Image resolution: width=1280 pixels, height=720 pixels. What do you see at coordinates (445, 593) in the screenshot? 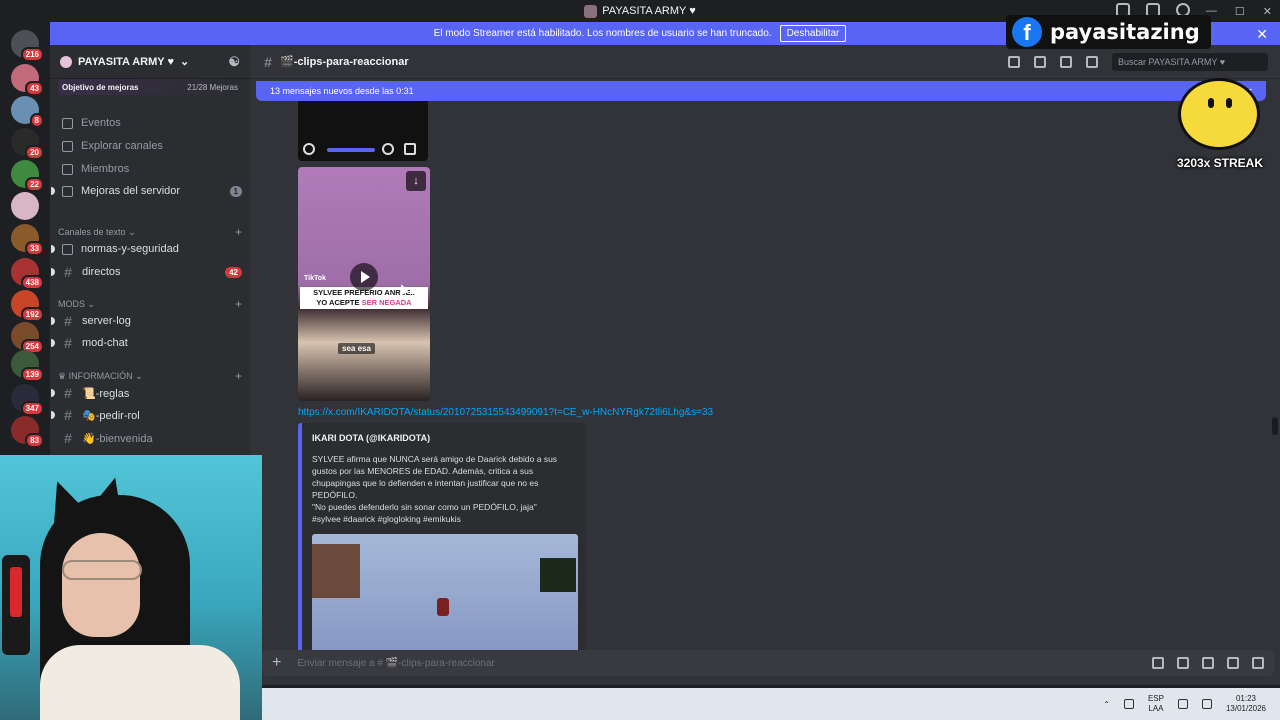
I see `embed-image` at bounding box center [445, 593].